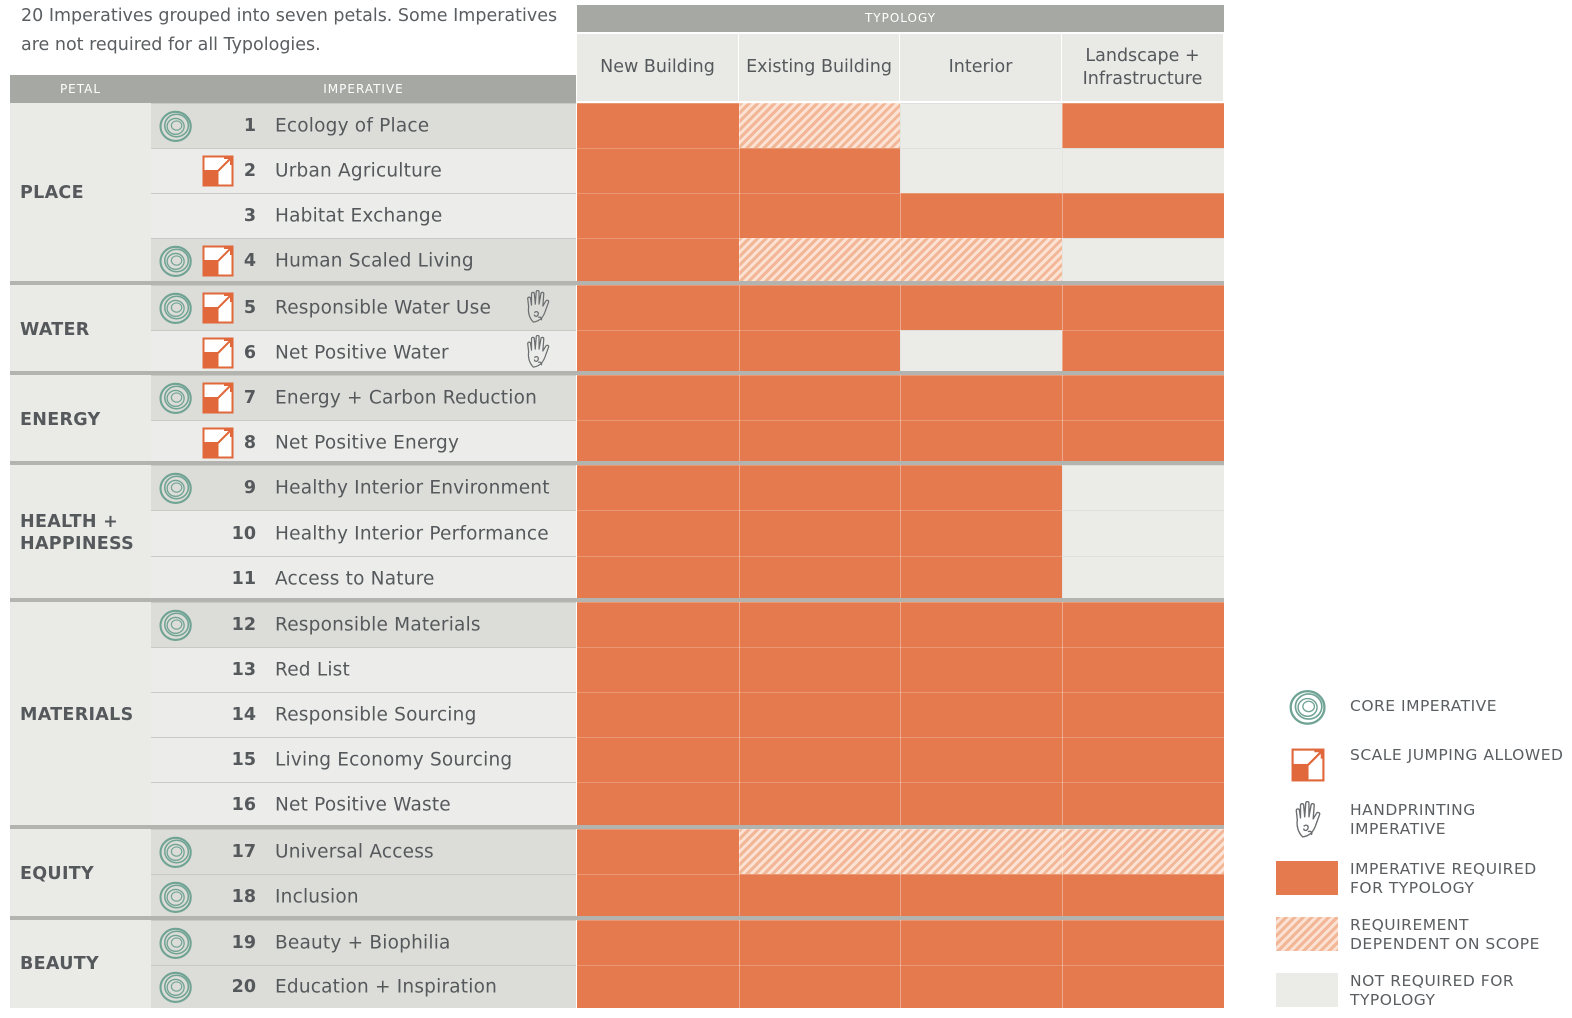 The image size is (1572, 1018). I want to click on imperative-number: 14, so click(243, 715).